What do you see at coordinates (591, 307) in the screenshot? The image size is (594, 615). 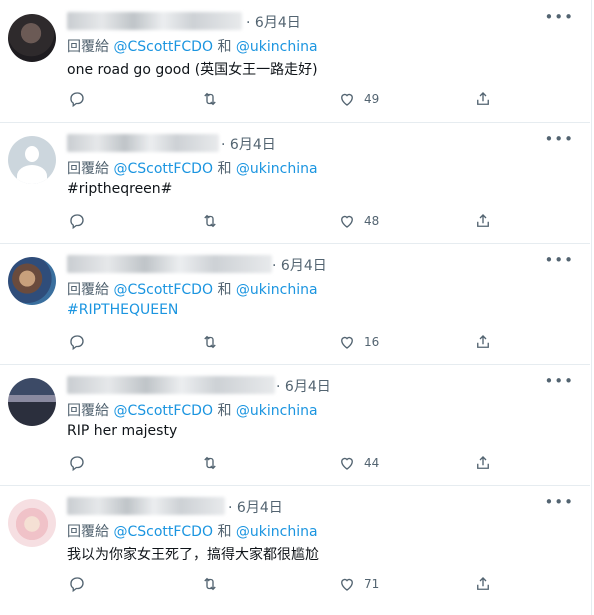 I see `column-border` at bounding box center [591, 307].